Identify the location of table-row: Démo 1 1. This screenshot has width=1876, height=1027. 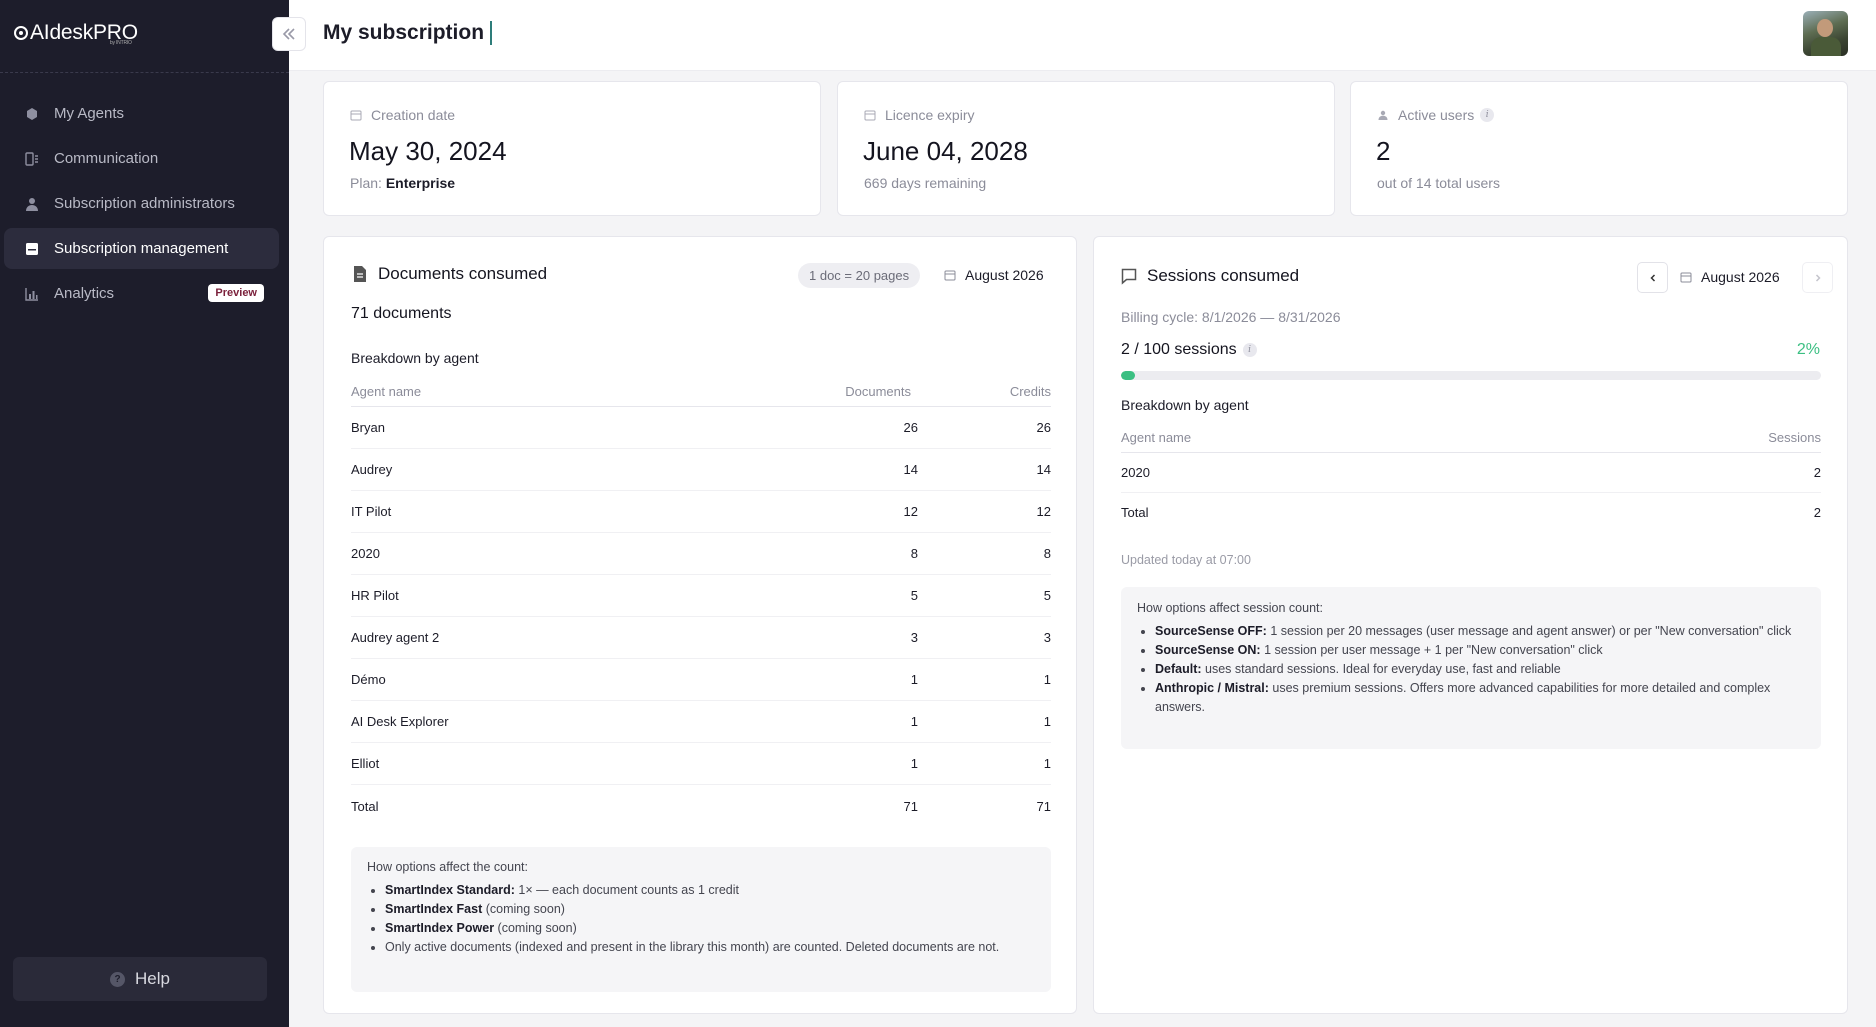
(701, 680).